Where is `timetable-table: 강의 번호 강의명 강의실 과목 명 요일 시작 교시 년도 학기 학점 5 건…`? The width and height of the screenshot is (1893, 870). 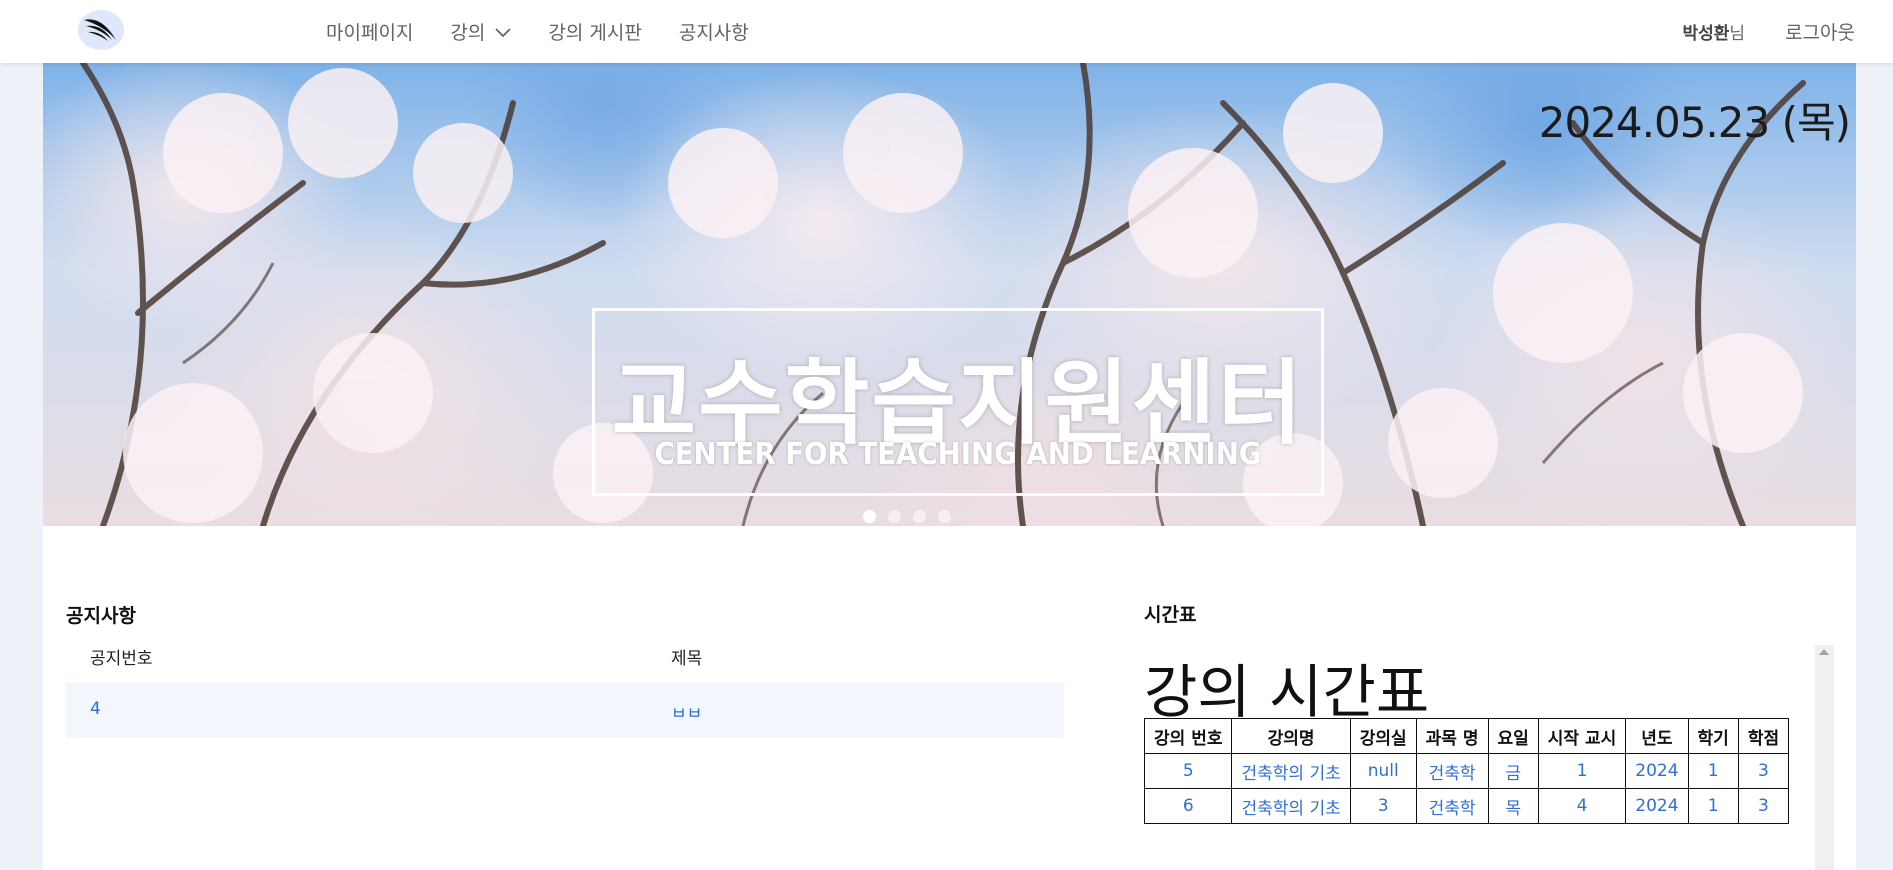 timetable-table: 강의 번호 강의명 강의실 과목 명 요일 시작 교시 년도 학기 학점 5 건… is located at coordinates (1467, 771).